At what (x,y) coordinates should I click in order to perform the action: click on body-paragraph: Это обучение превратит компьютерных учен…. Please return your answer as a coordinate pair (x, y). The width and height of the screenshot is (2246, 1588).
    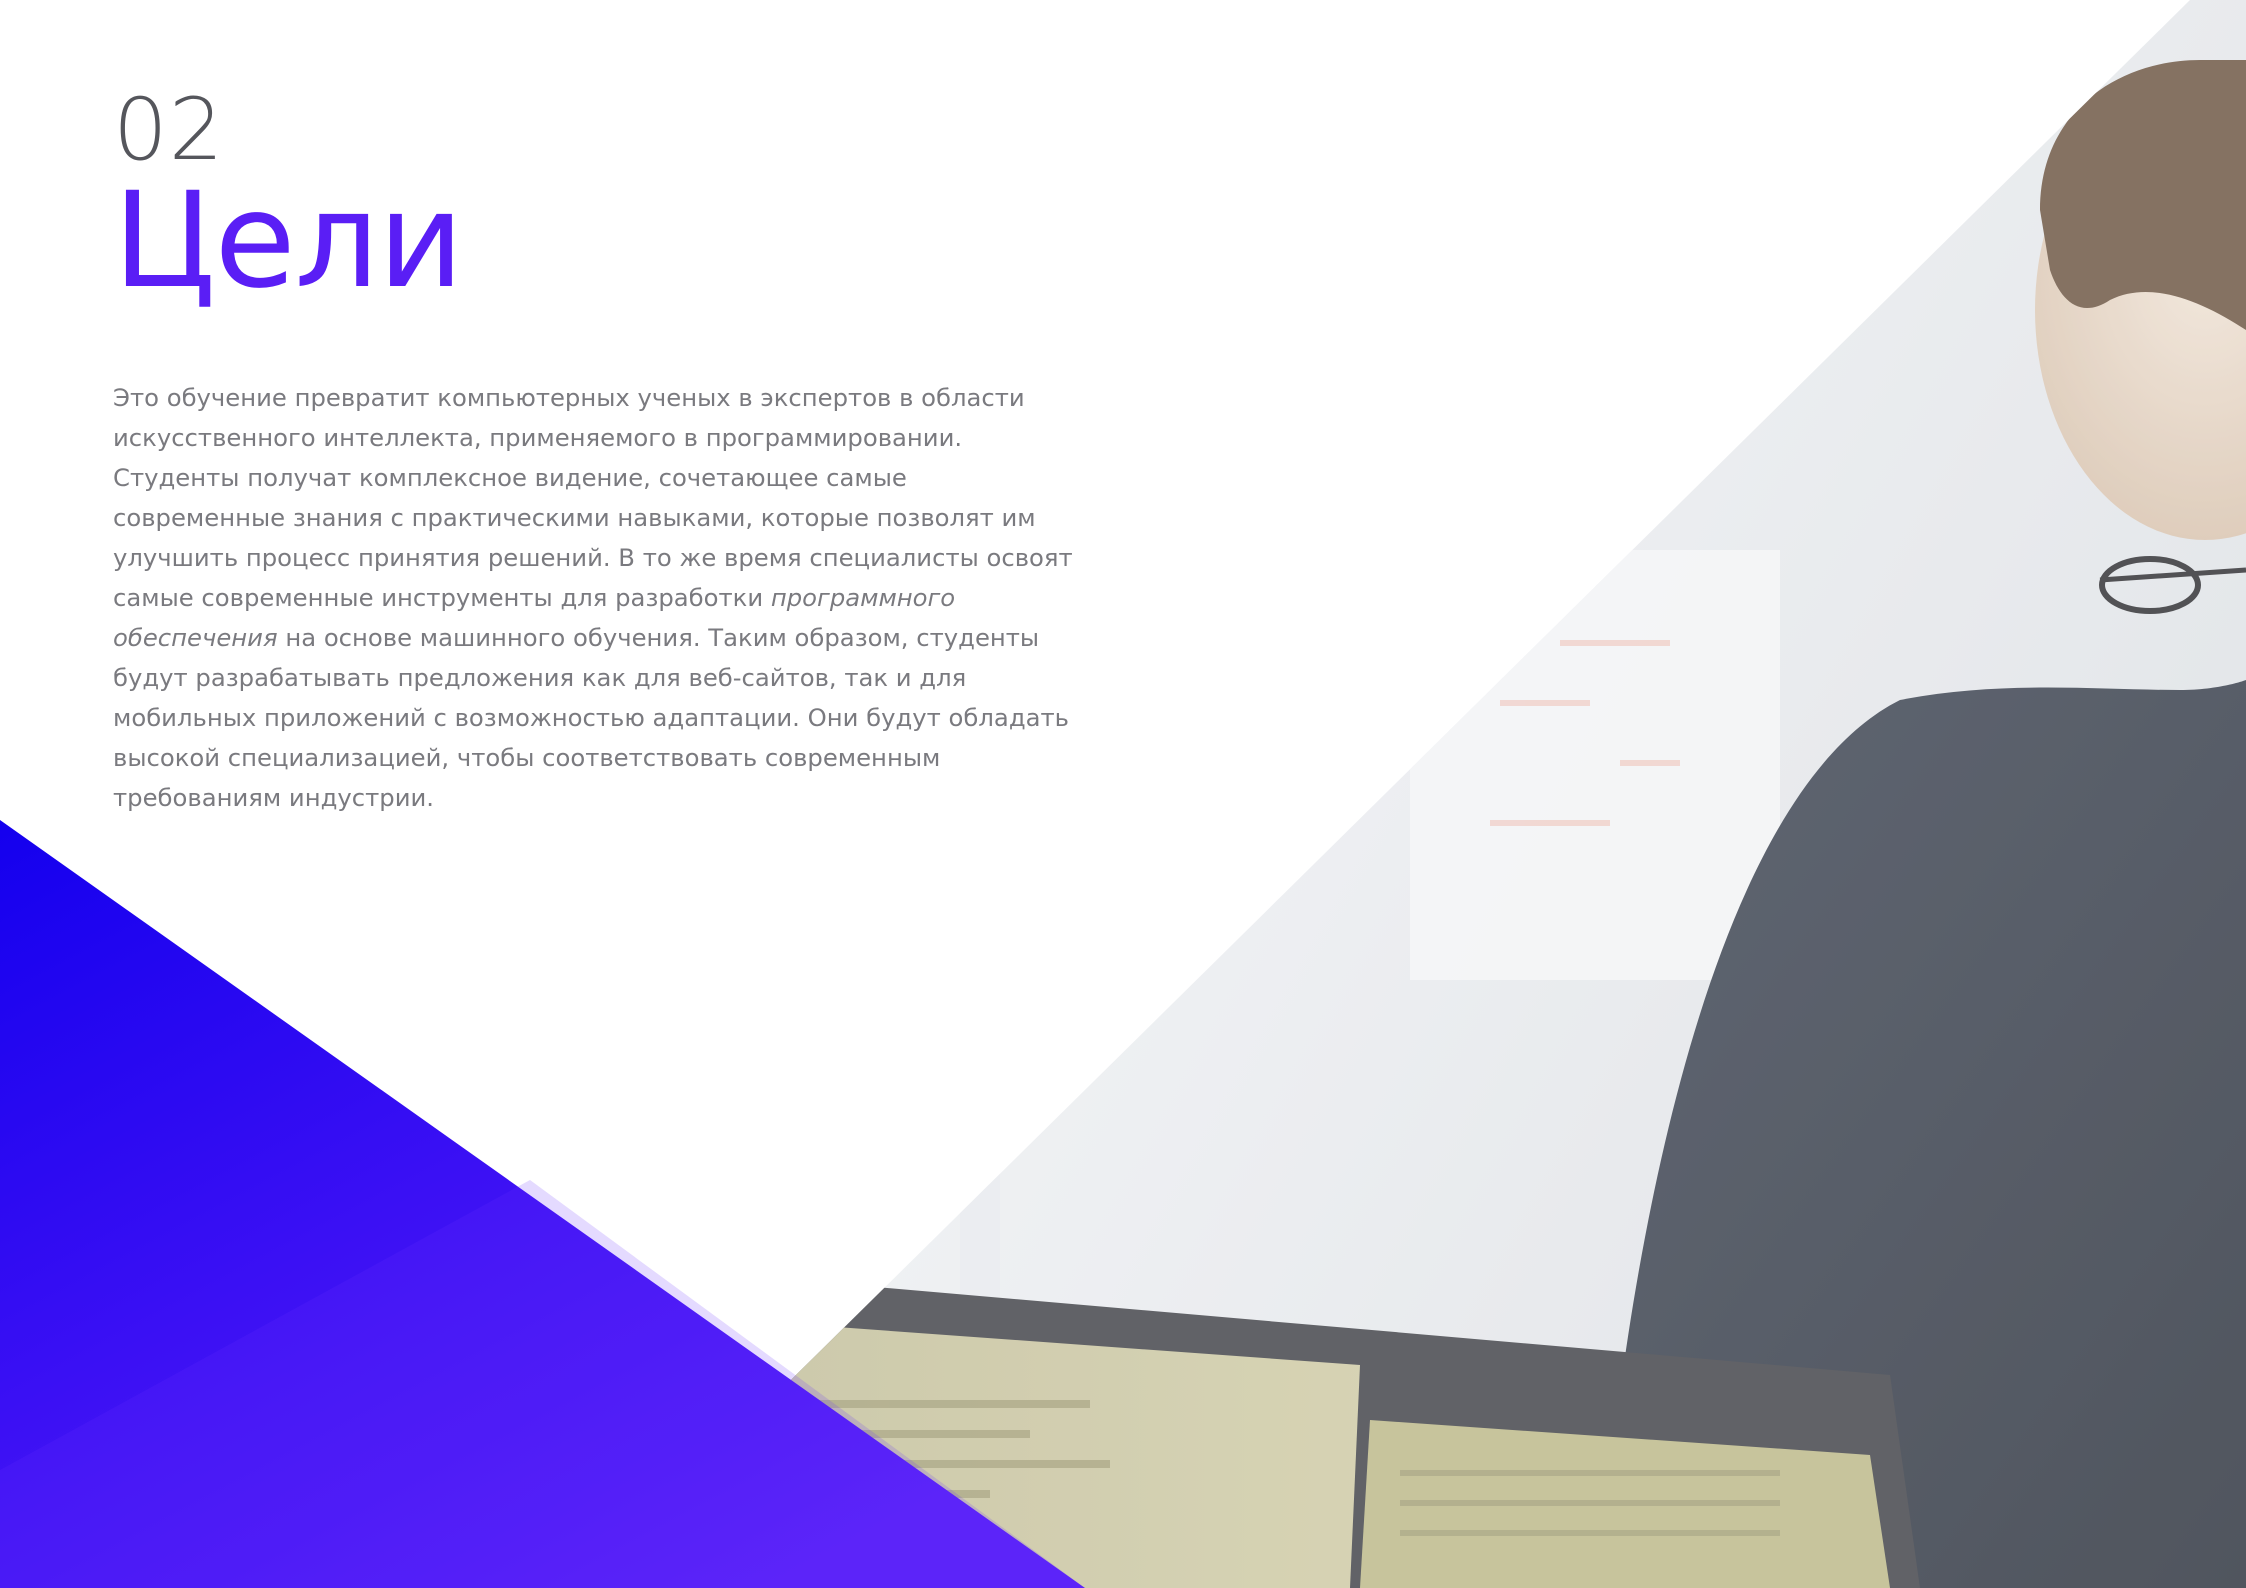
    Looking at the image, I should click on (593, 598).